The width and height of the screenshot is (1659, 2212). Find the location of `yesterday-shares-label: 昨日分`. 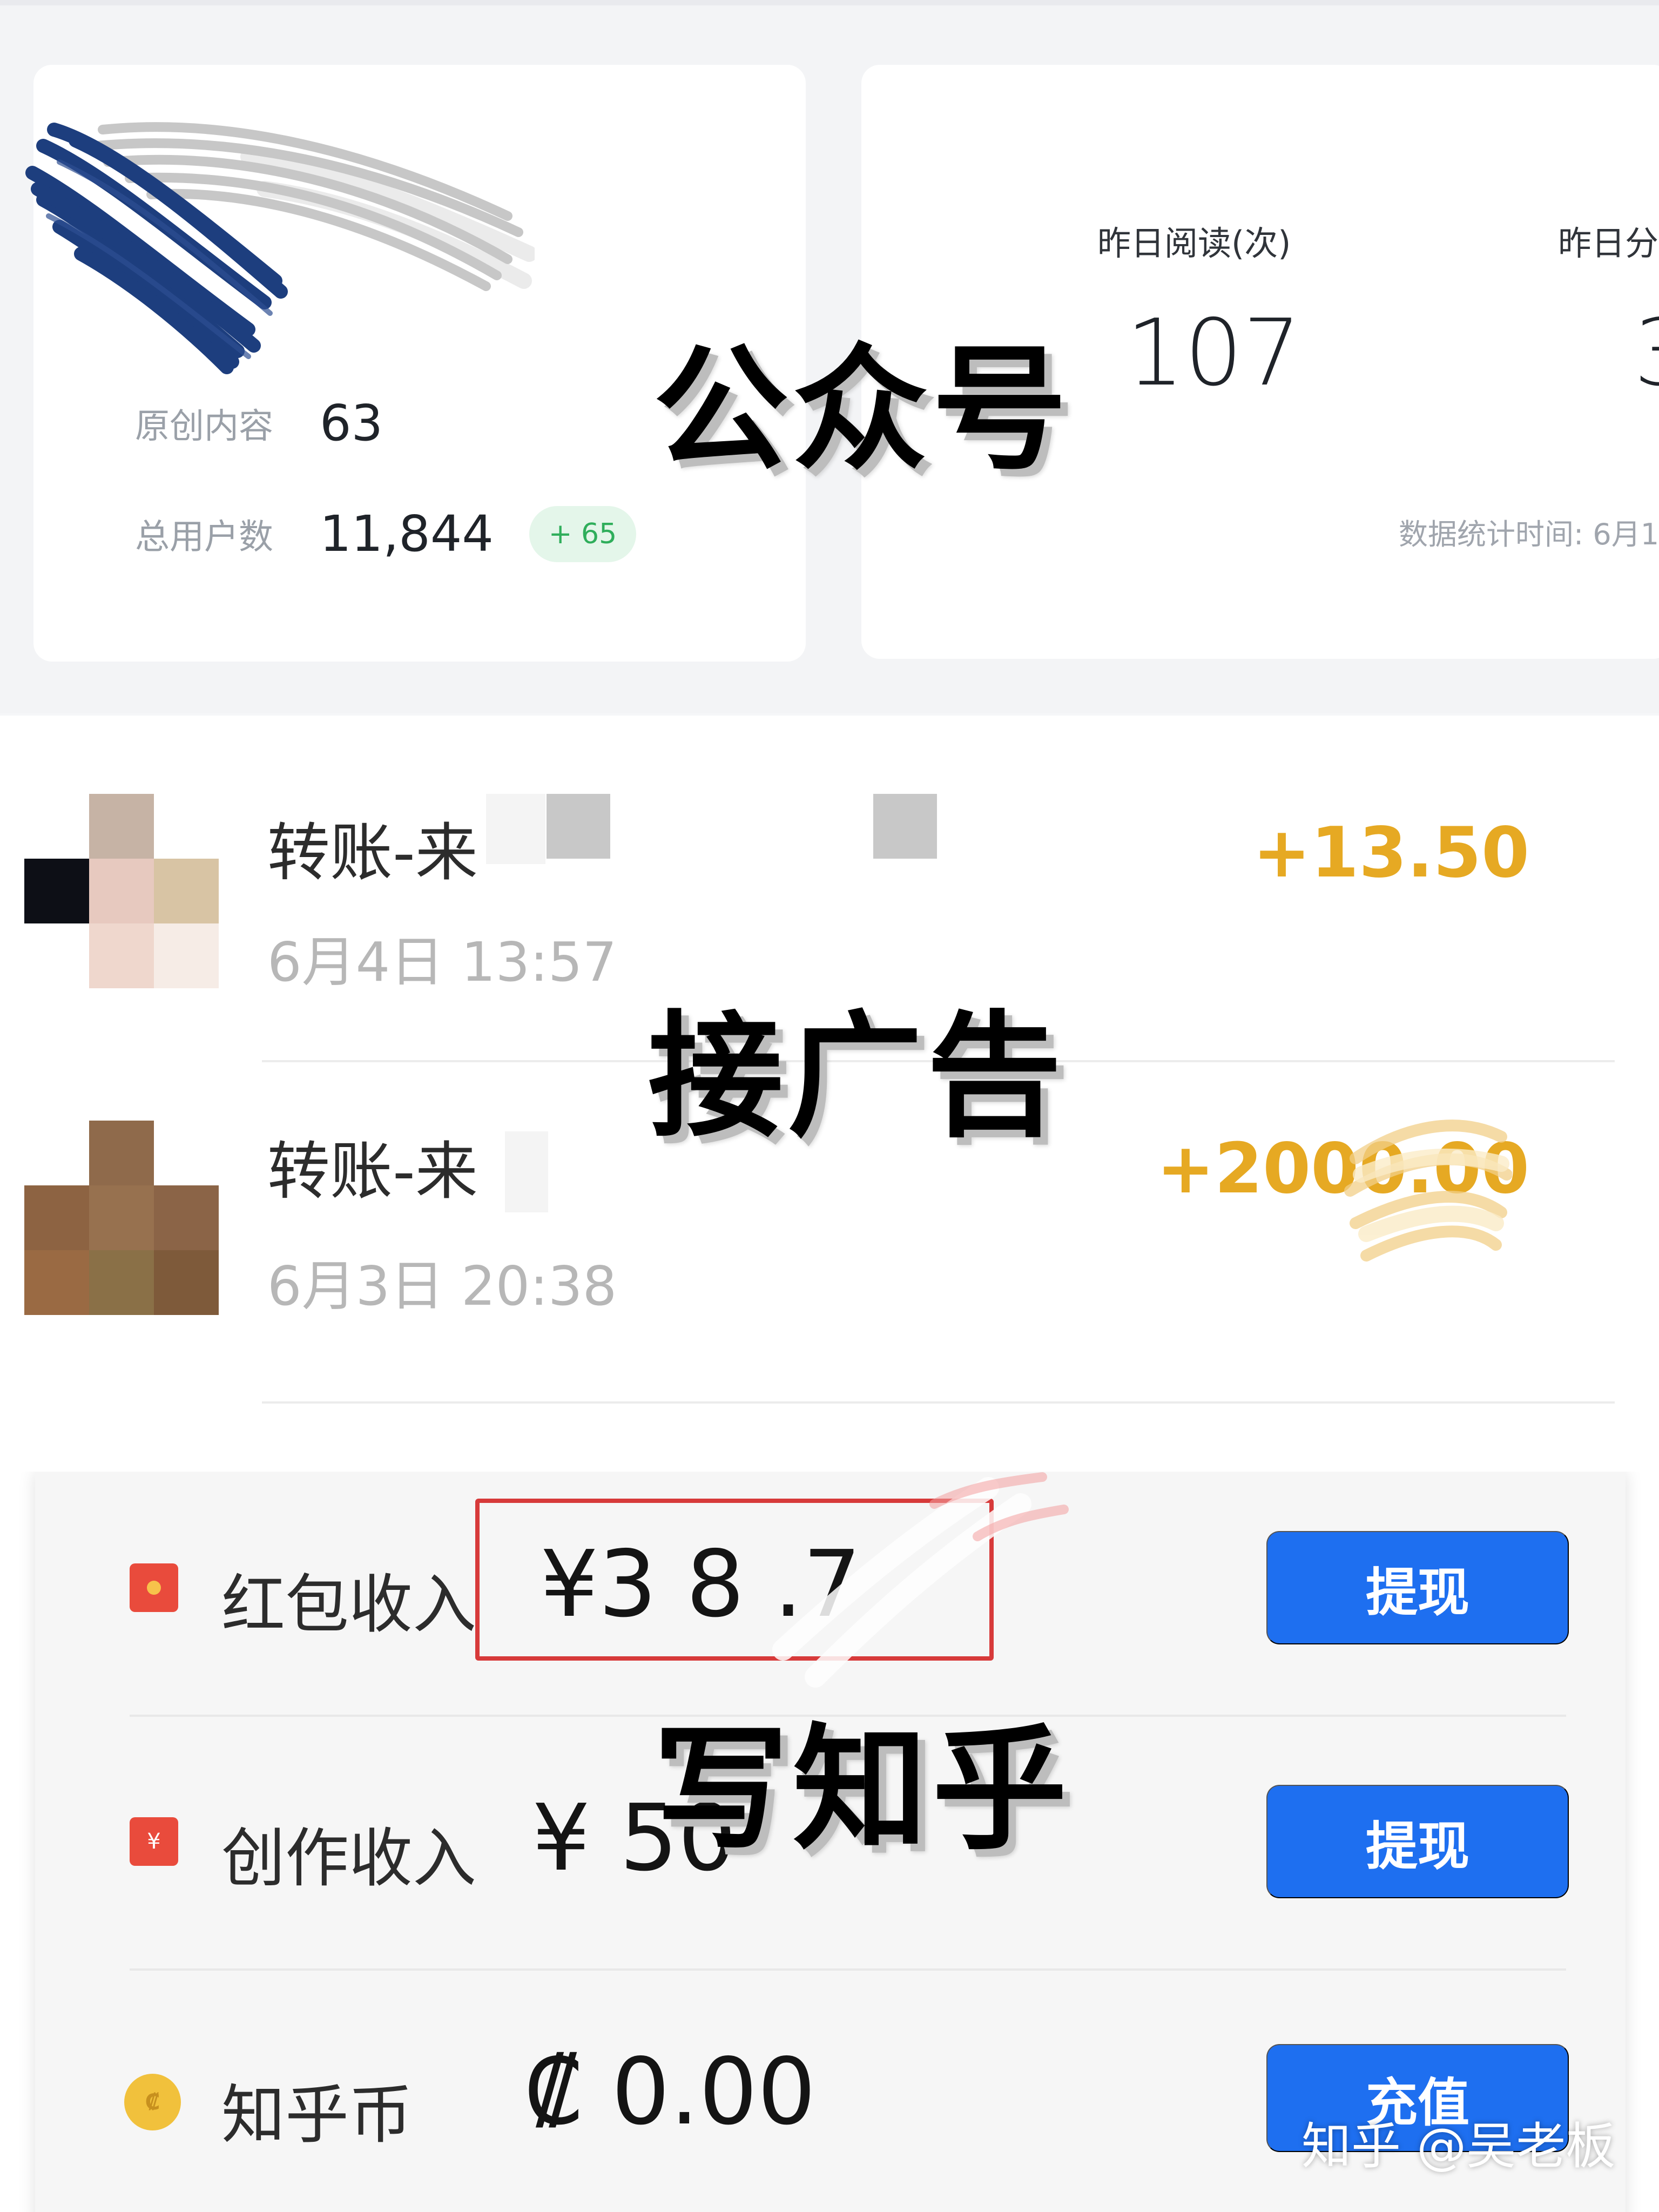

yesterday-shares-label: 昨日分 is located at coordinates (1608, 243).